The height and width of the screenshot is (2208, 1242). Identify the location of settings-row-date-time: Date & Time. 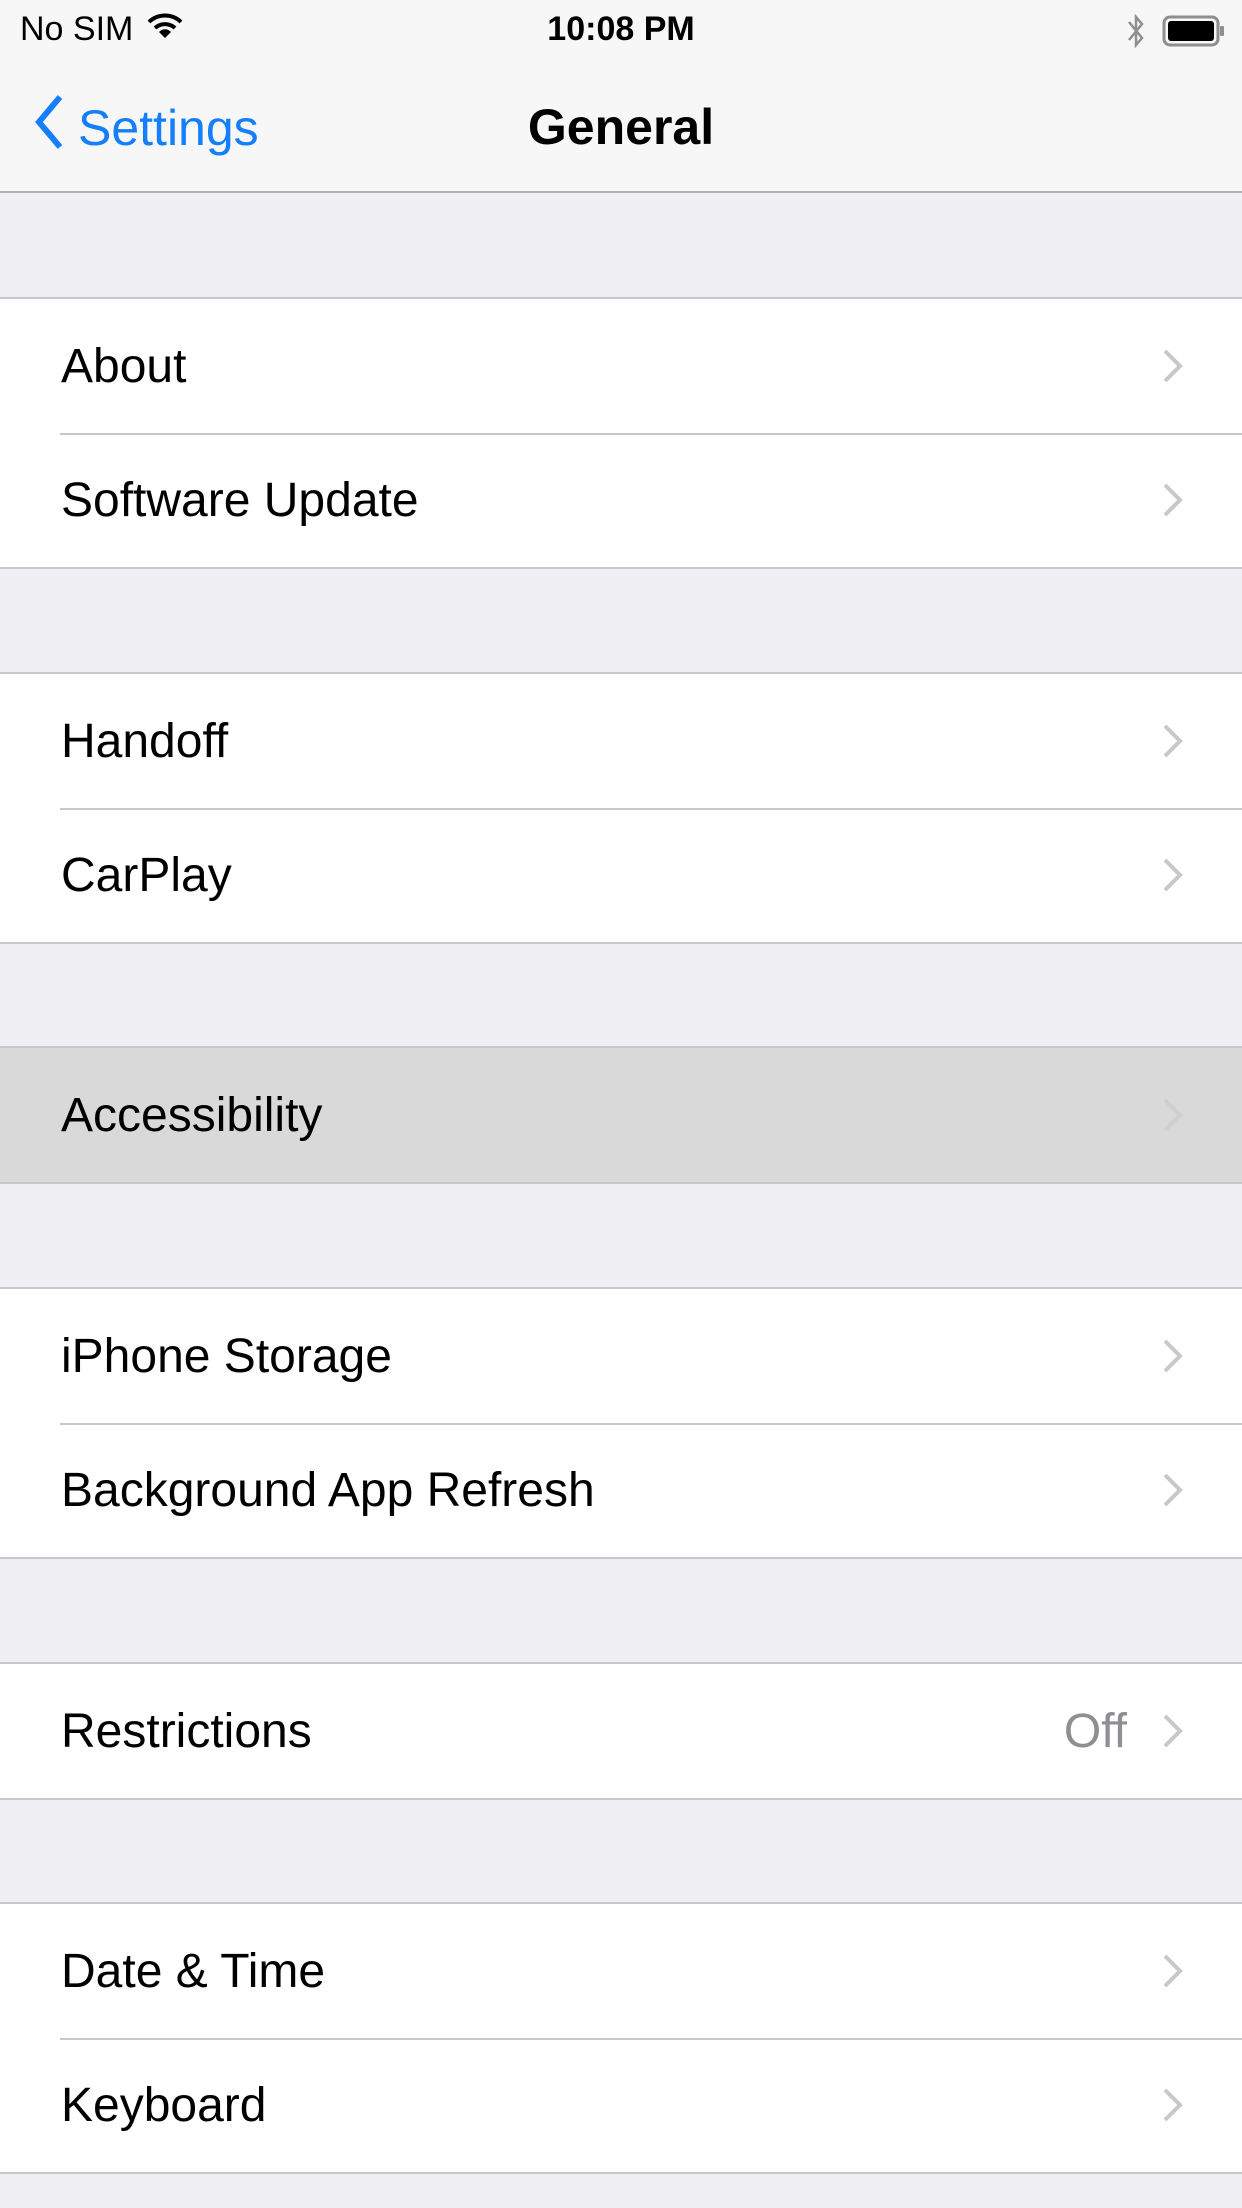
(621, 1971).